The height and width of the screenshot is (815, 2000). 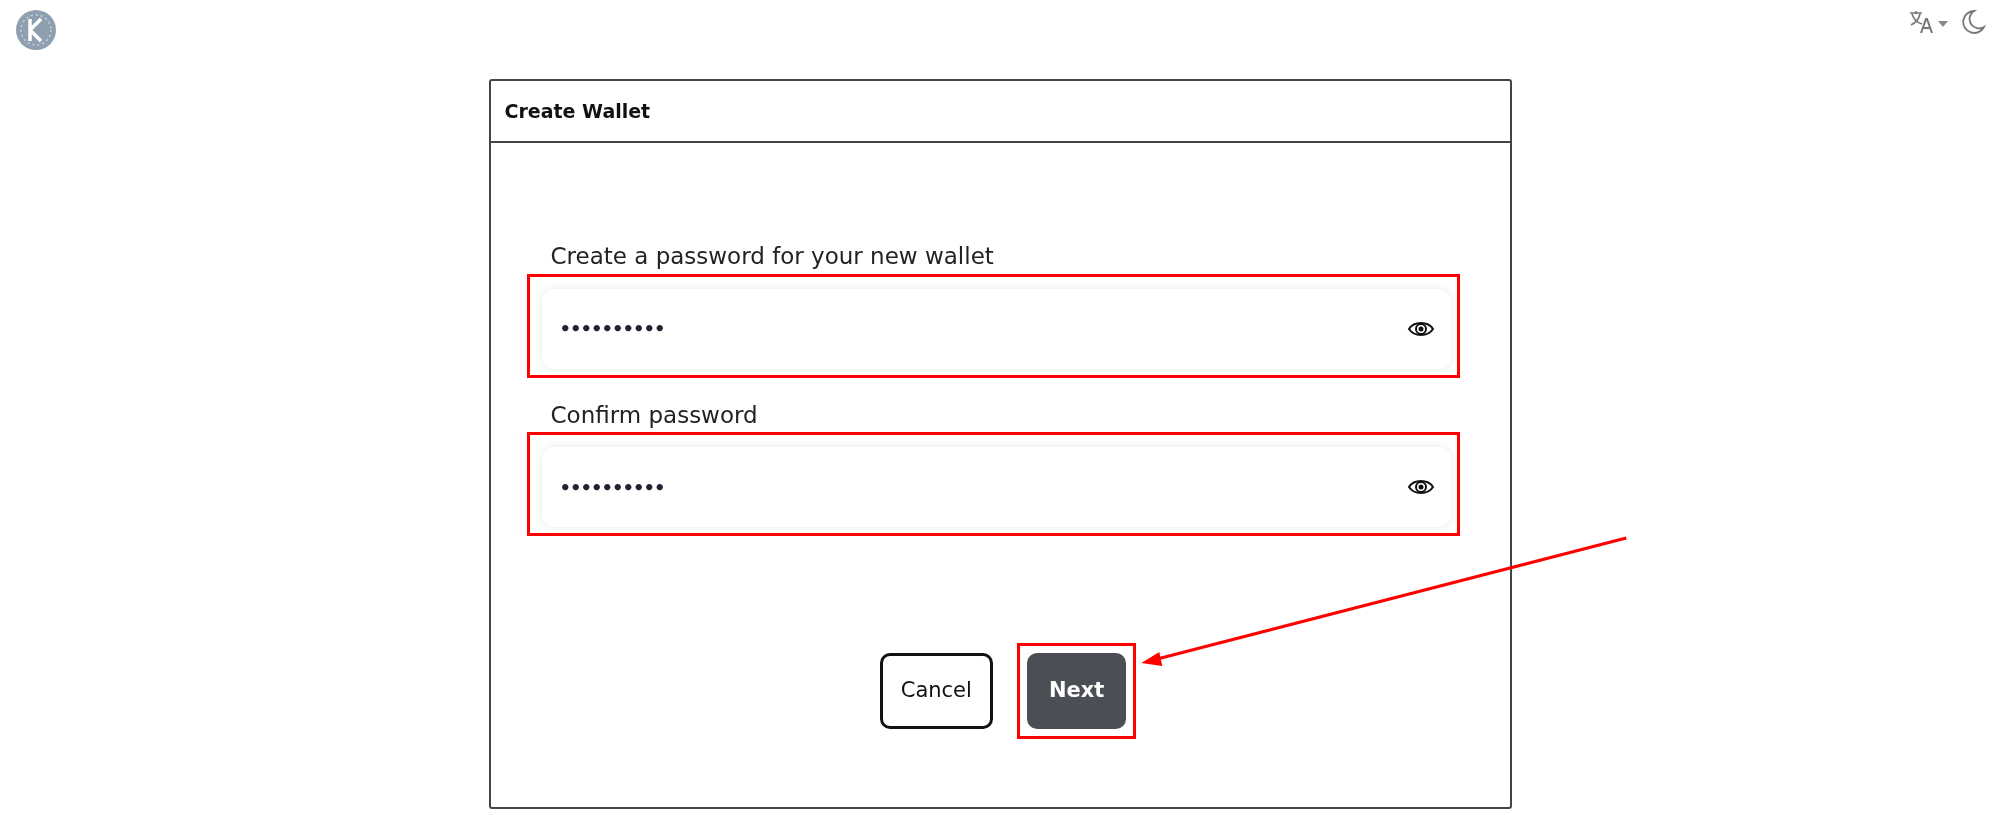 What do you see at coordinates (577, 111) in the screenshot?
I see `dialog-title: Create Wallet` at bounding box center [577, 111].